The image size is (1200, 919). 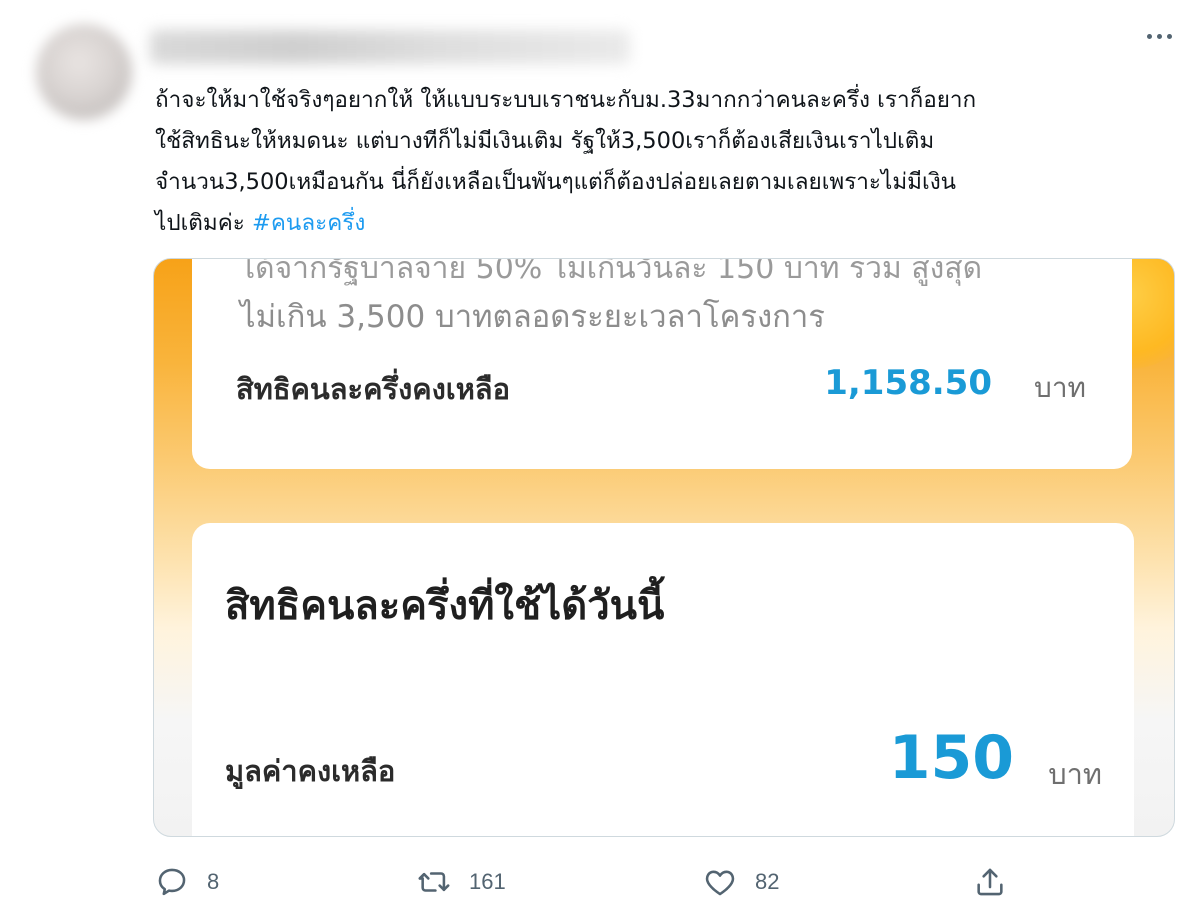 I want to click on remaining-rights-label: สิทธิคนละครึ่งคงเหลือ, so click(x=373, y=389).